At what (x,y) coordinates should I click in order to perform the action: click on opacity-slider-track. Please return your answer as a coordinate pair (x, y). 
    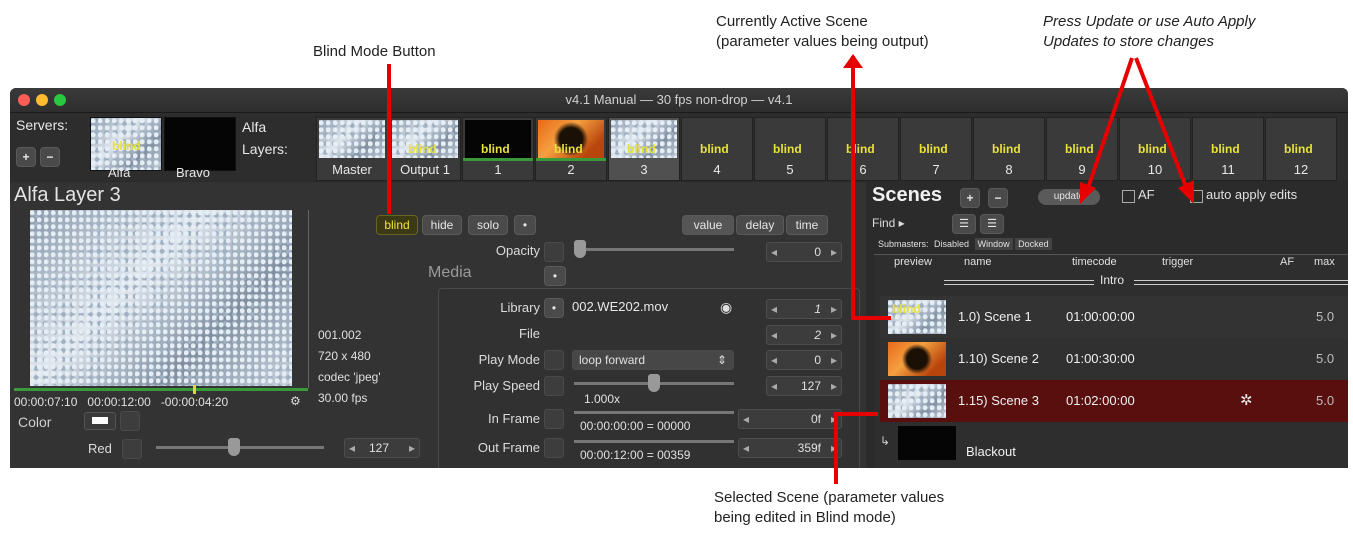
    Looking at the image, I should click on (654, 249).